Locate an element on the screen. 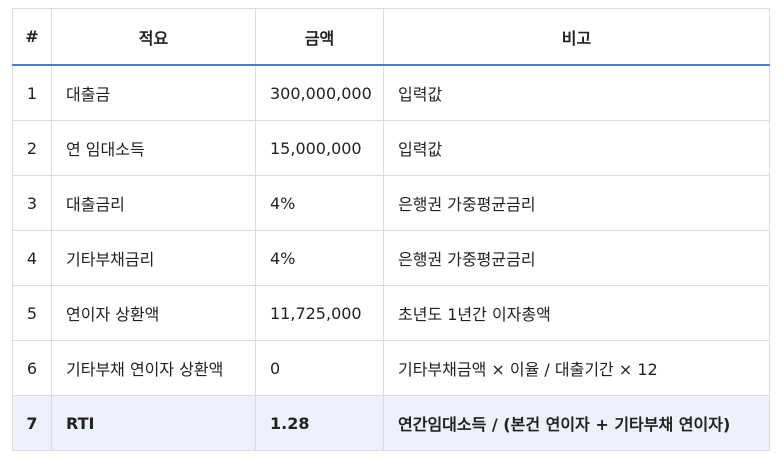  row-amount: 300,000,000 is located at coordinates (319, 92).